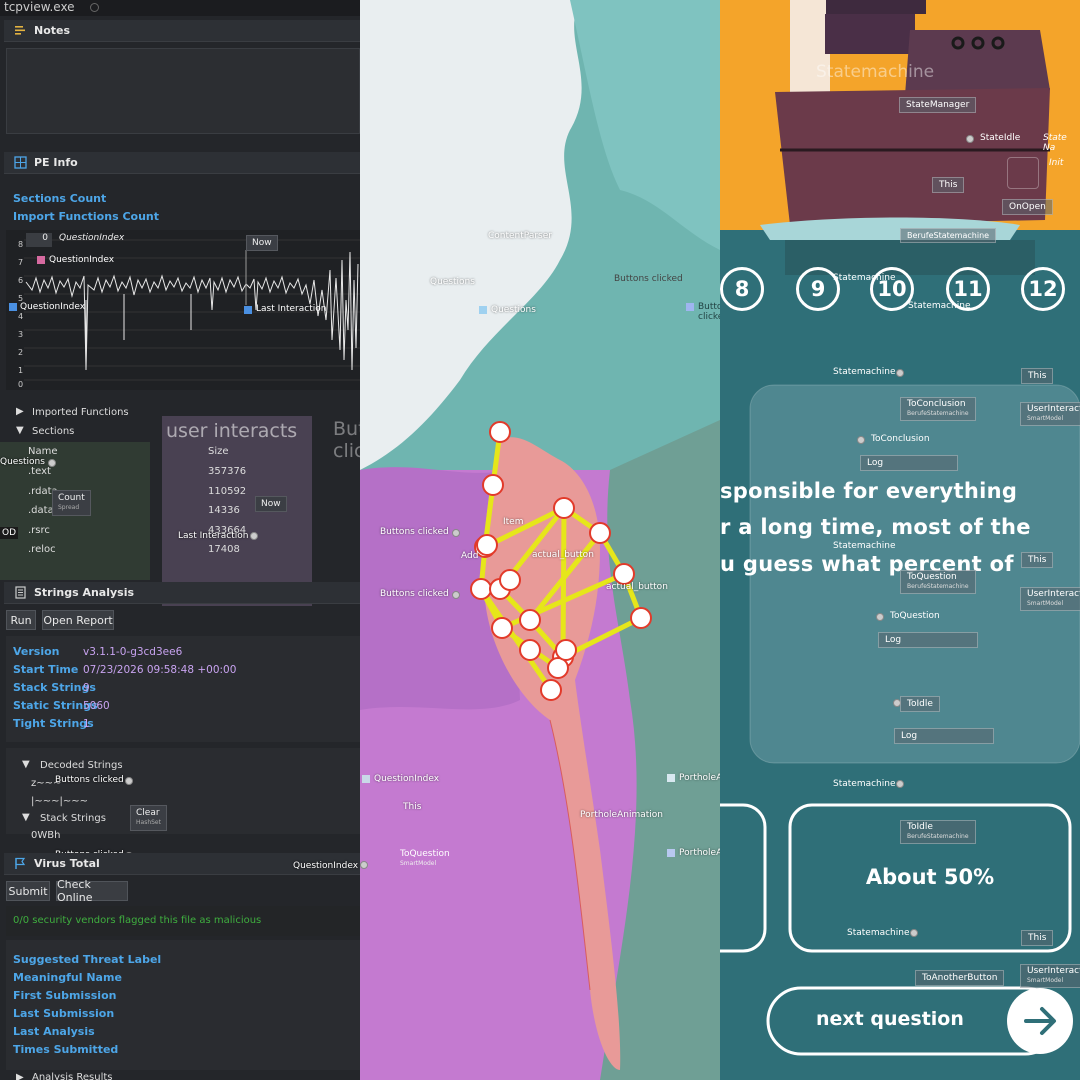 This screenshot has height=1080, width=1080. Describe the element at coordinates (938, 105) in the screenshot. I see `state-manager-node: StateManager` at that location.